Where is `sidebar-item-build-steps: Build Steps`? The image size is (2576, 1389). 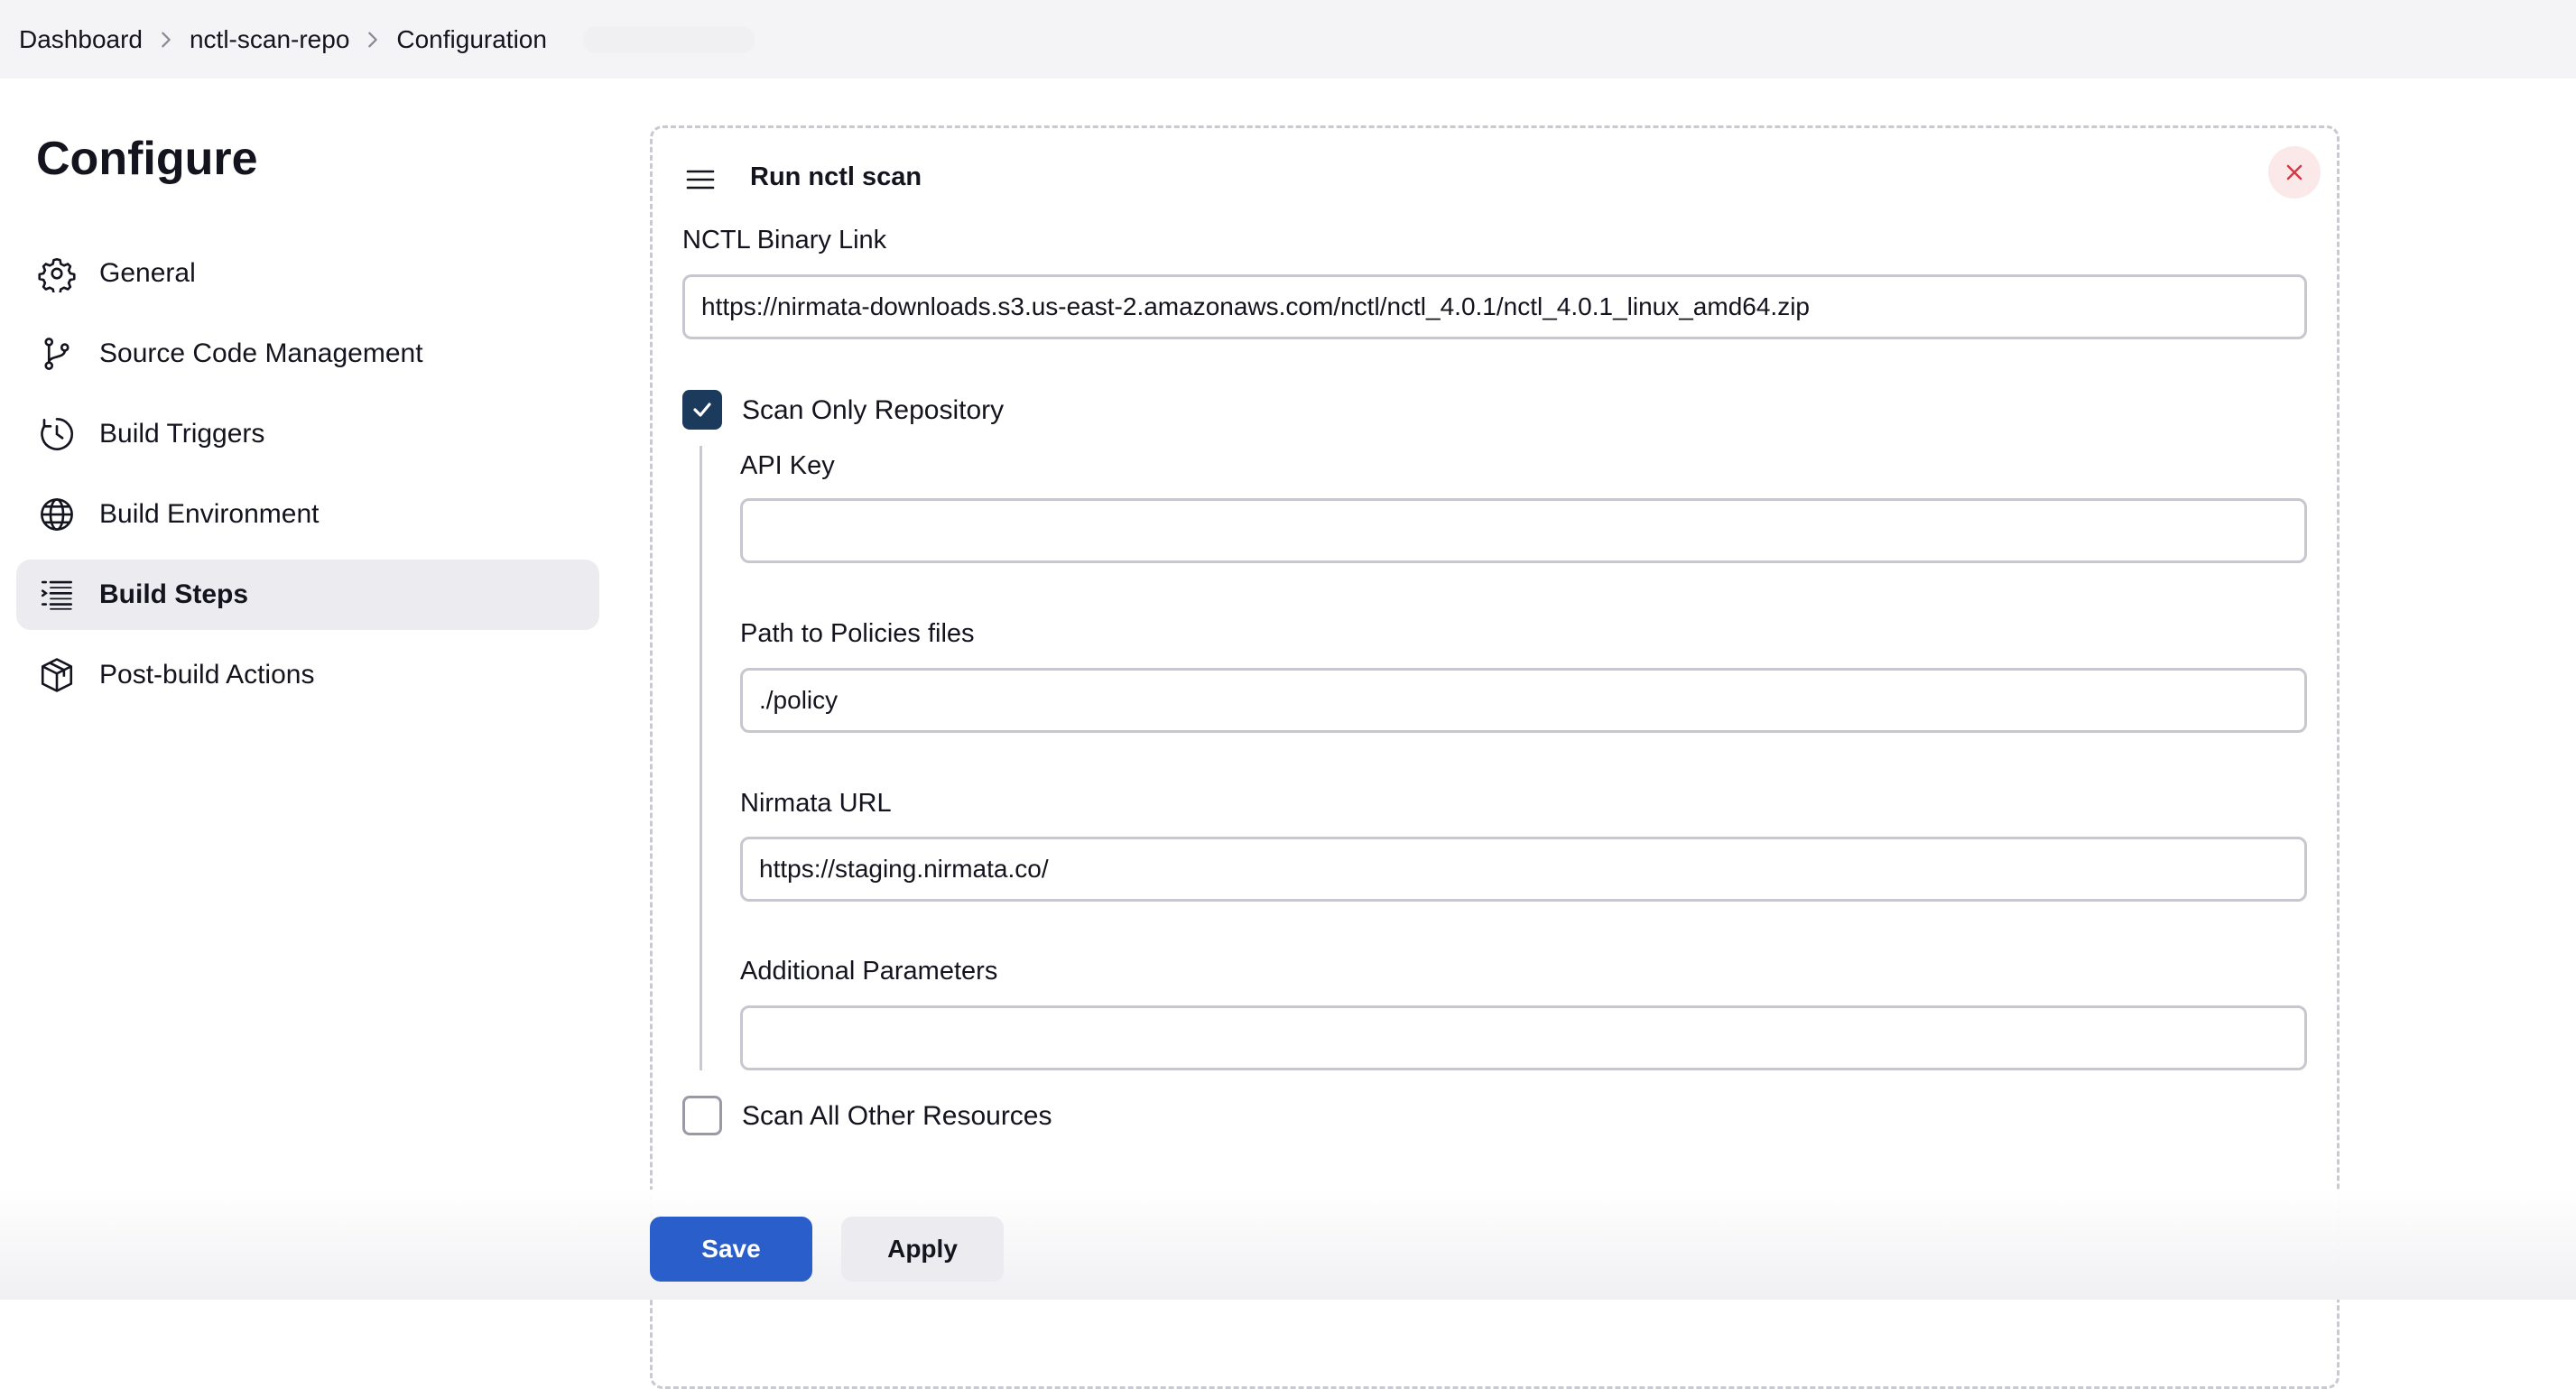
sidebar-item-build-steps: Build Steps is located at coordinates (308, 595).